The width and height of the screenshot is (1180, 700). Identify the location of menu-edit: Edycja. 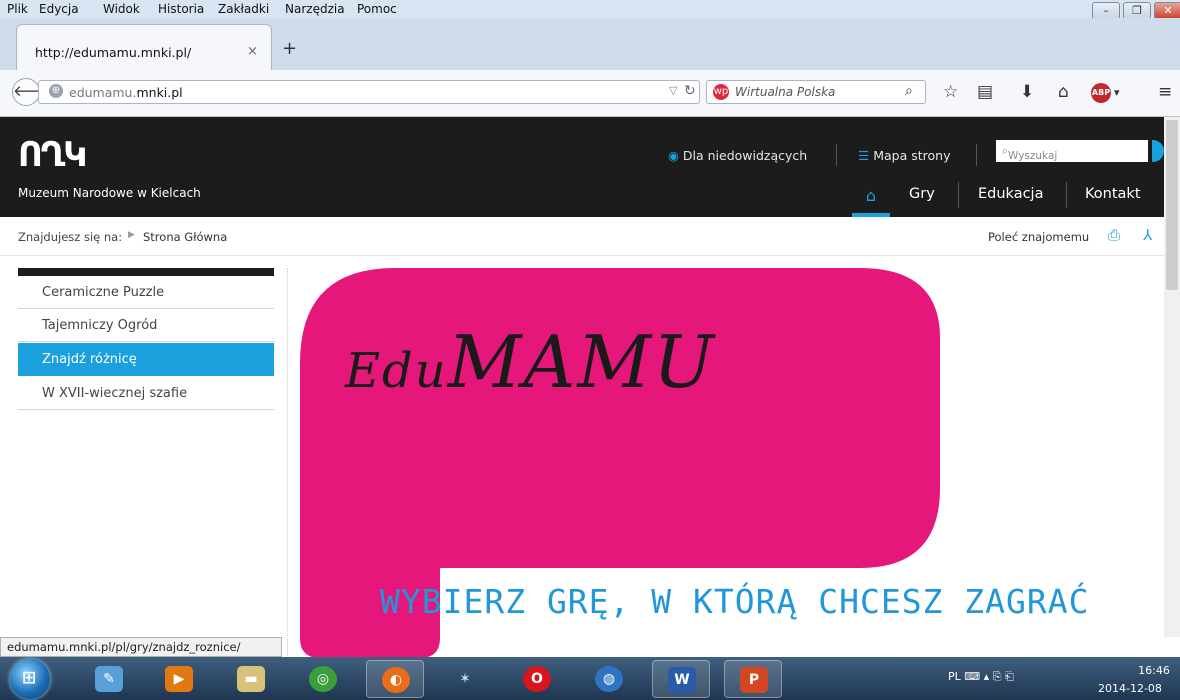
(59, 9).